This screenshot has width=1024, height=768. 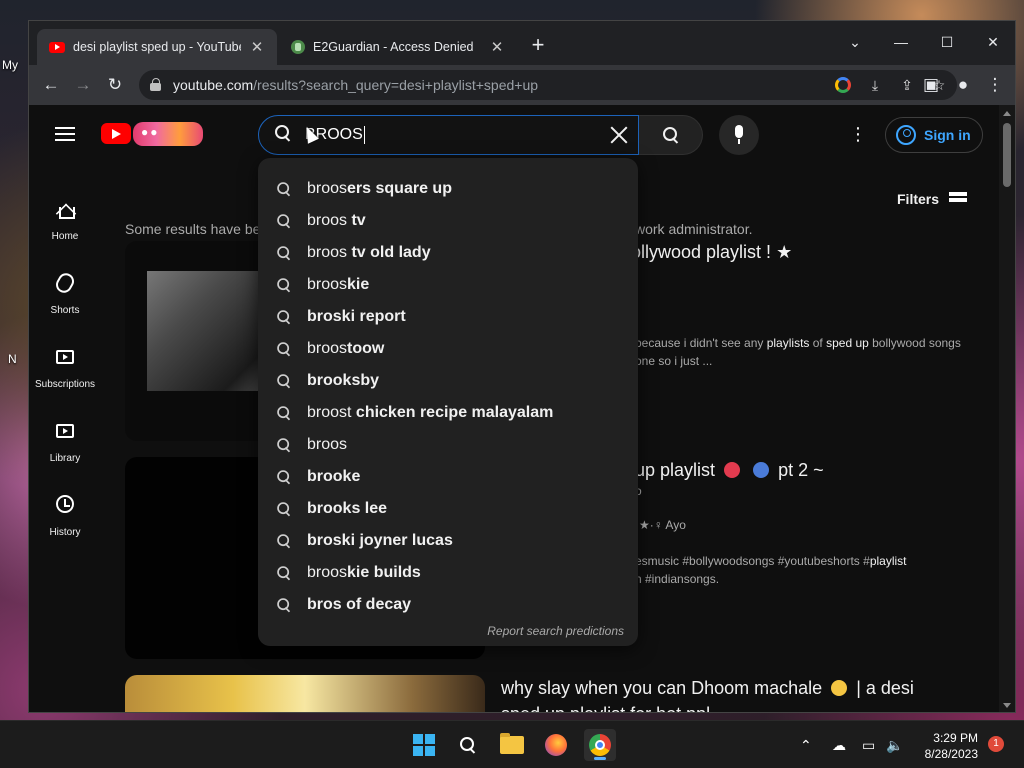 I want to click on start-button, so click(x=424, y=745).